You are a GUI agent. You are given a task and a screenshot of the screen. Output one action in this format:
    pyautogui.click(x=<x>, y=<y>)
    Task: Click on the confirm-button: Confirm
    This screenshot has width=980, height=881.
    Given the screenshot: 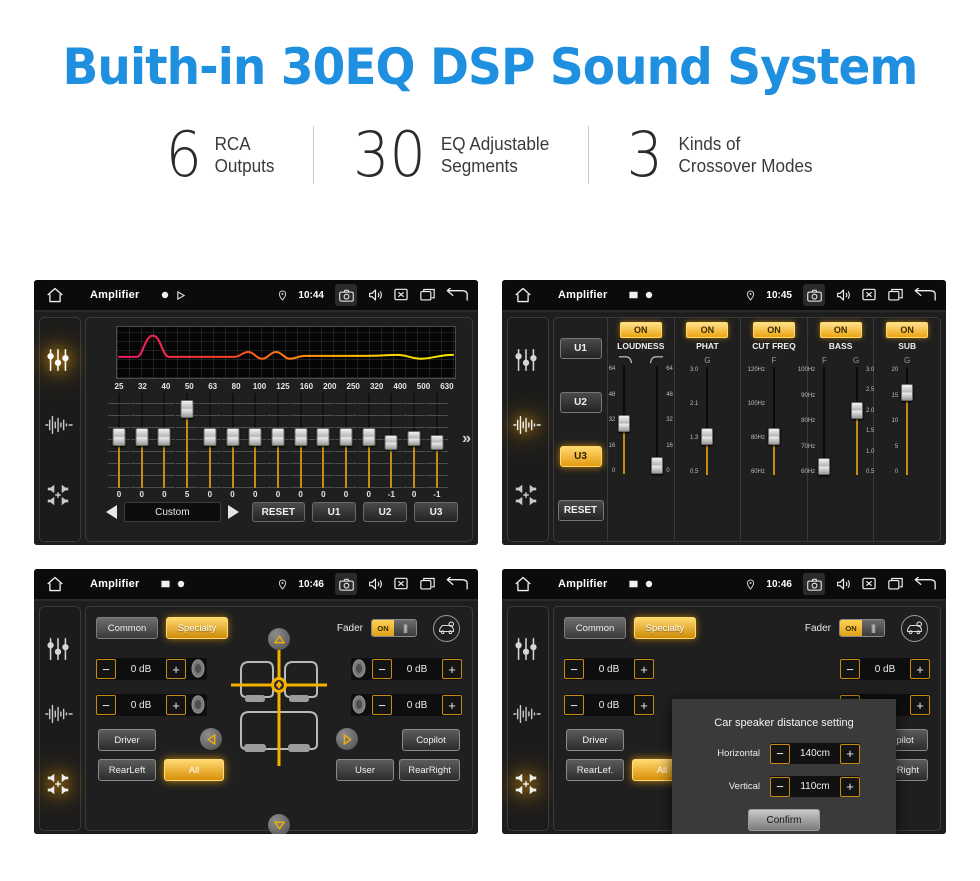 What is the action you would take?
    pyautogui.click(x=784, y=820)
    